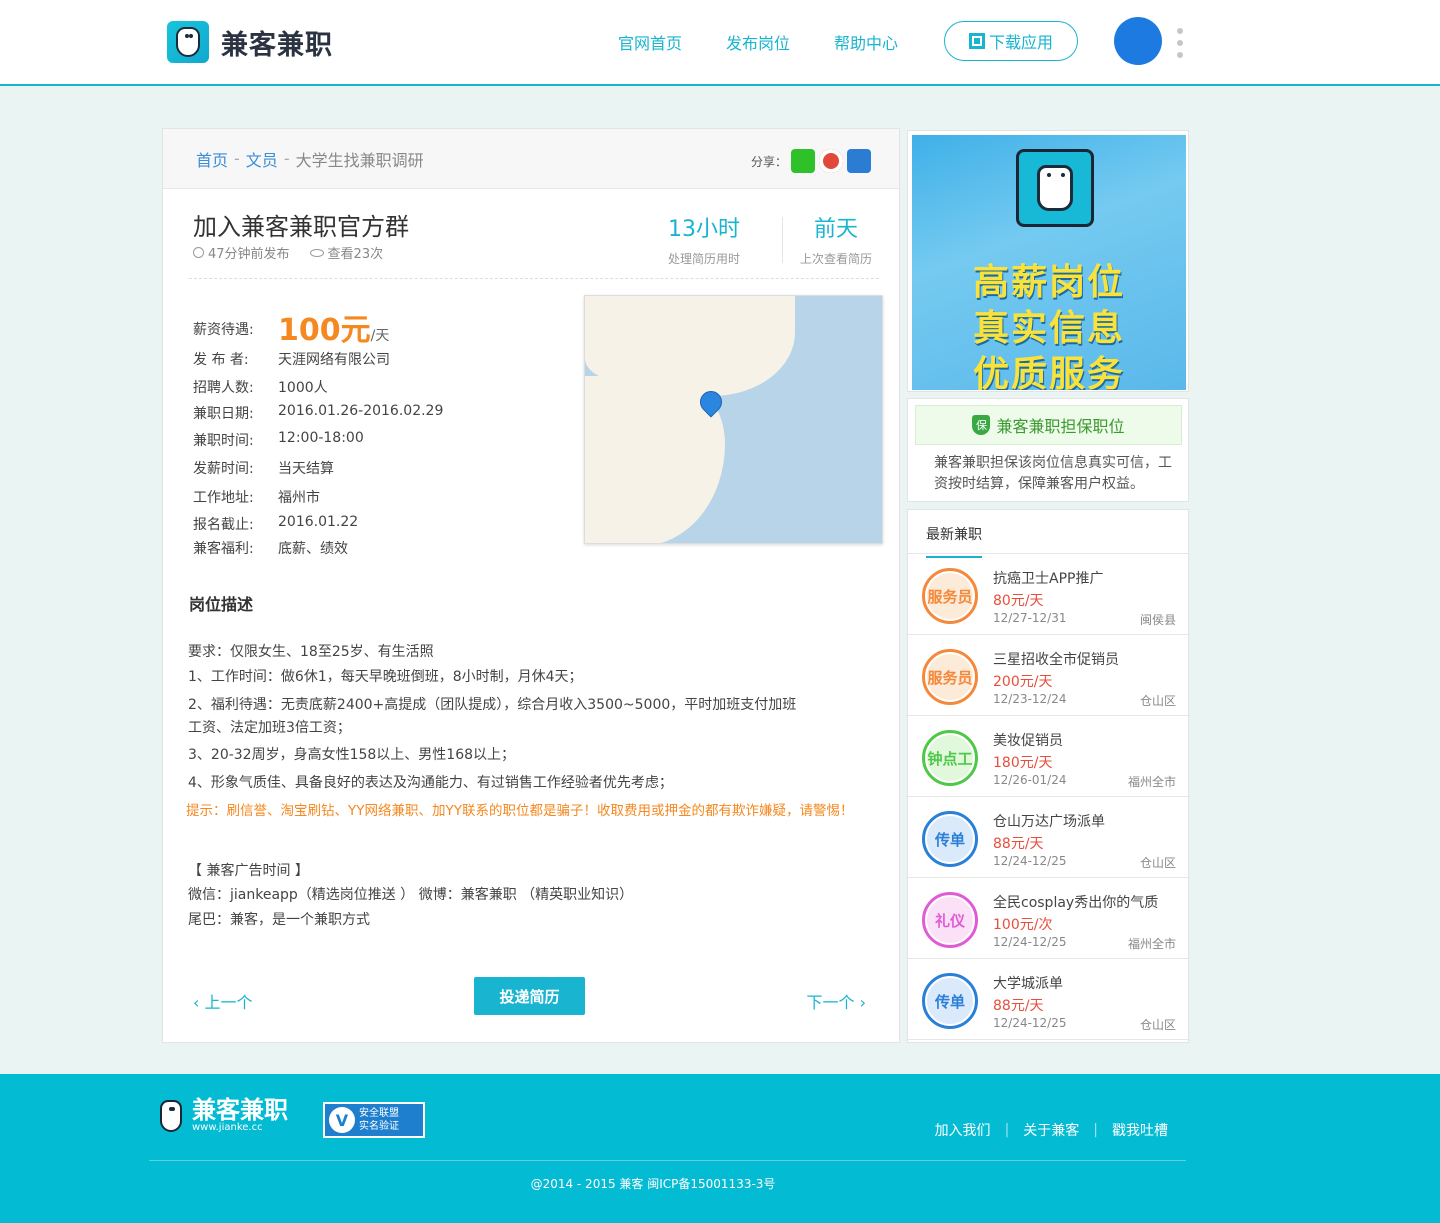 This screenshot has width=1440, height=1223. Describe the element at coordinates (359, 160) in the screenshot. I see `breadcrumb-current: 大学生找兼职调研` at that location.